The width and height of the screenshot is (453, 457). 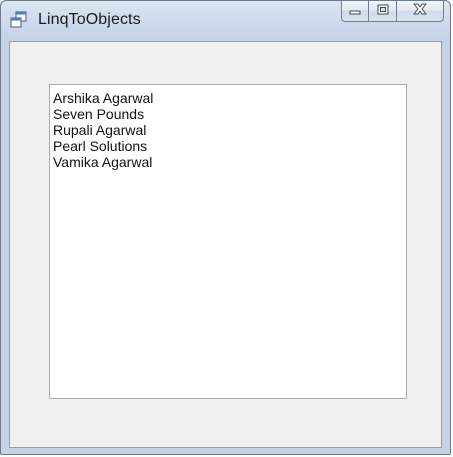 I want to click on minimize-icon, so click(x=355, y=11).